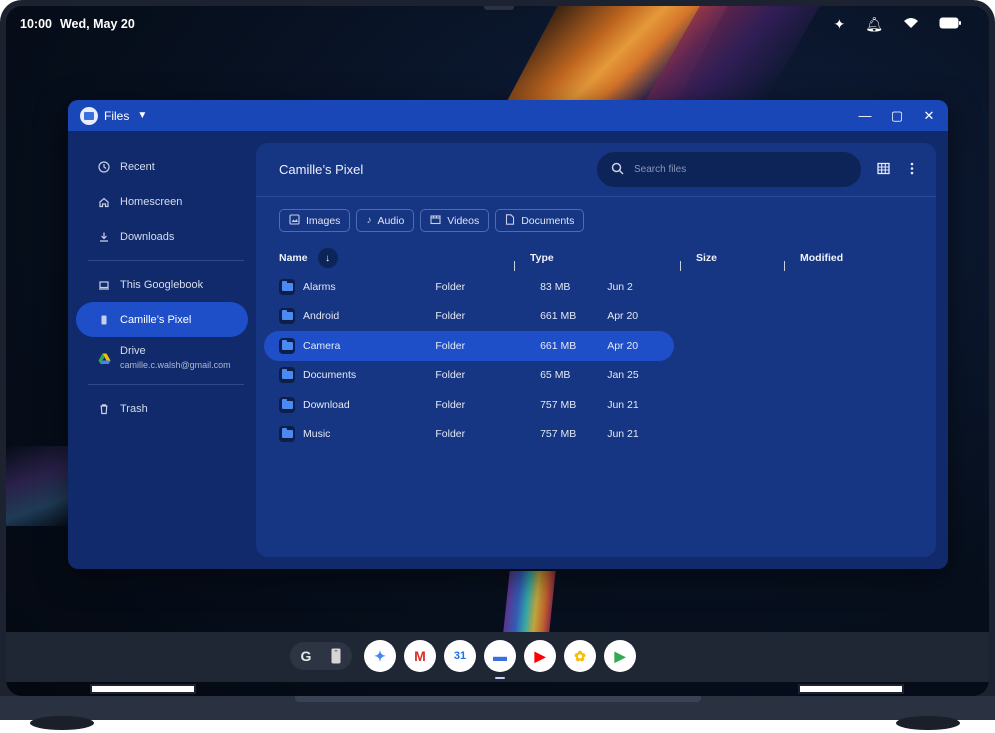 The height and width of the screenshot is (733, 995). What do you see at coordinates (895, 170) in the screenshot?
I see `header-actions` at bounding box center [895, 170].